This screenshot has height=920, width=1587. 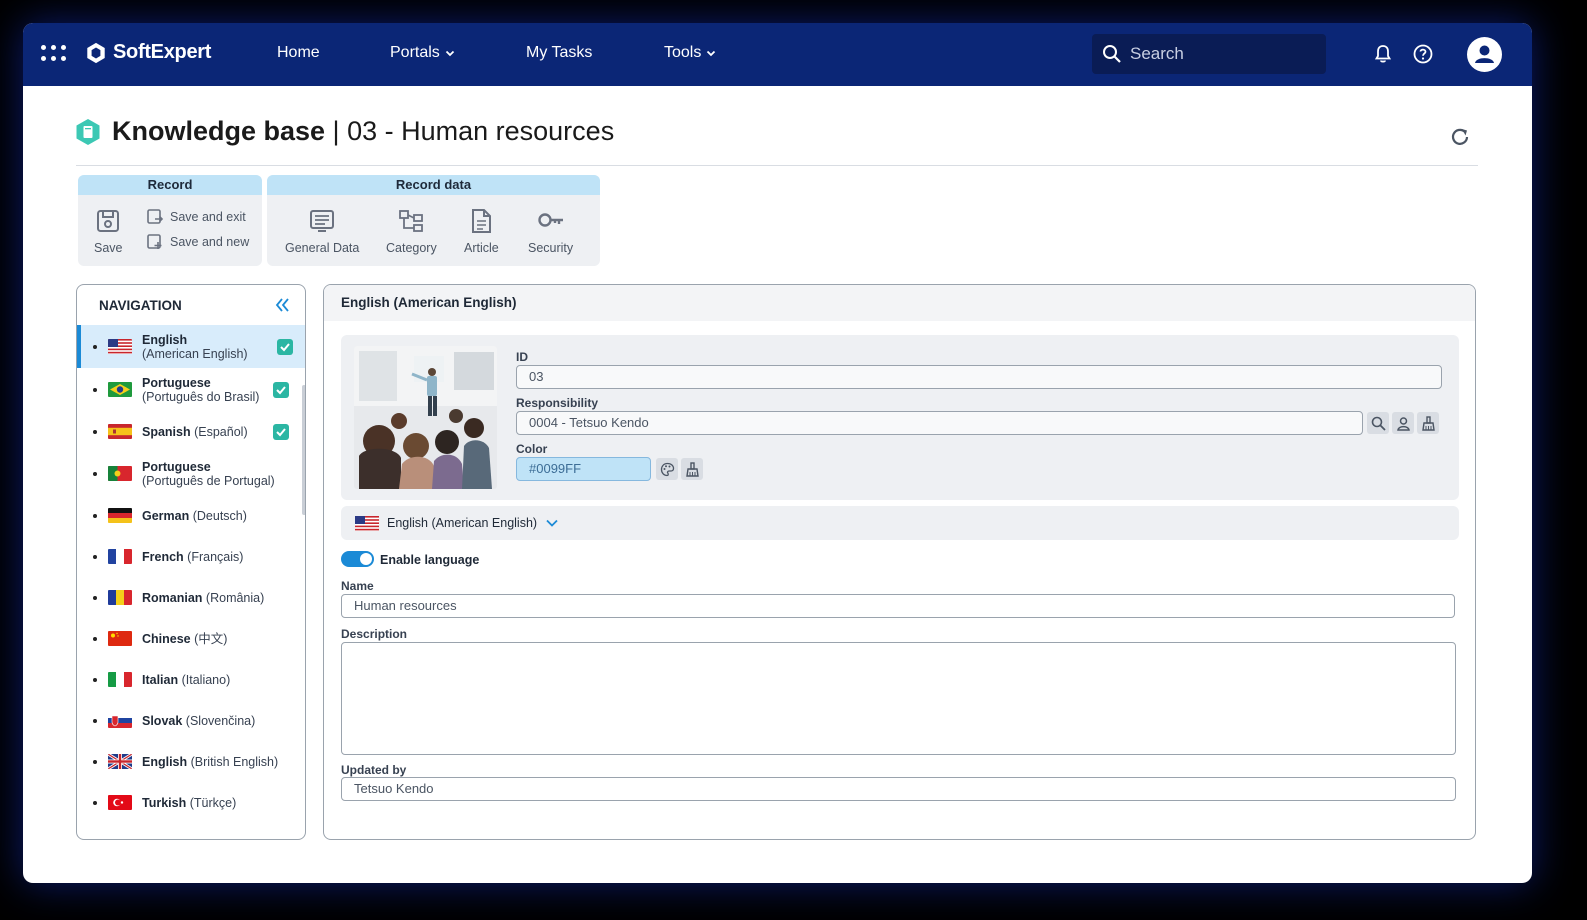 I want to click on description-field, so click(x=898, y=698).